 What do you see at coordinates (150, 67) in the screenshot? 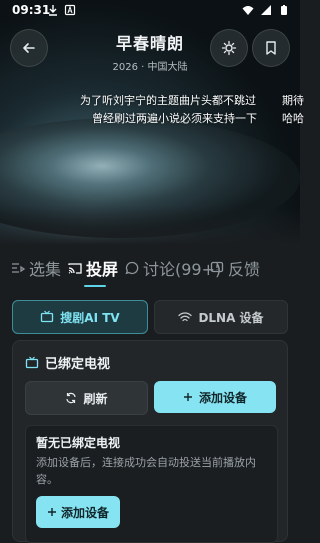
I see `page-subtitle: 2026 · 中国大陆` at bounding box center [150, 67].